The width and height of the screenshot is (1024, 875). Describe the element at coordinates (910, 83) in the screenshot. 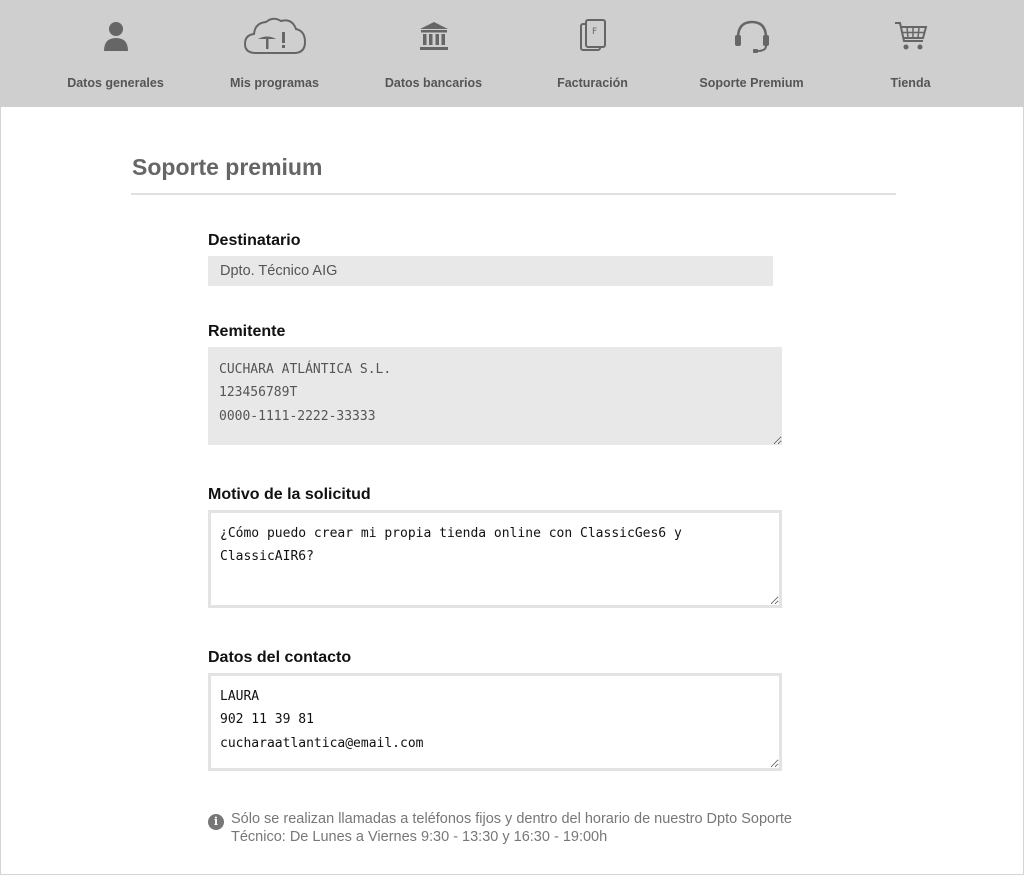

I see `nav-label: Tienda` at that location.